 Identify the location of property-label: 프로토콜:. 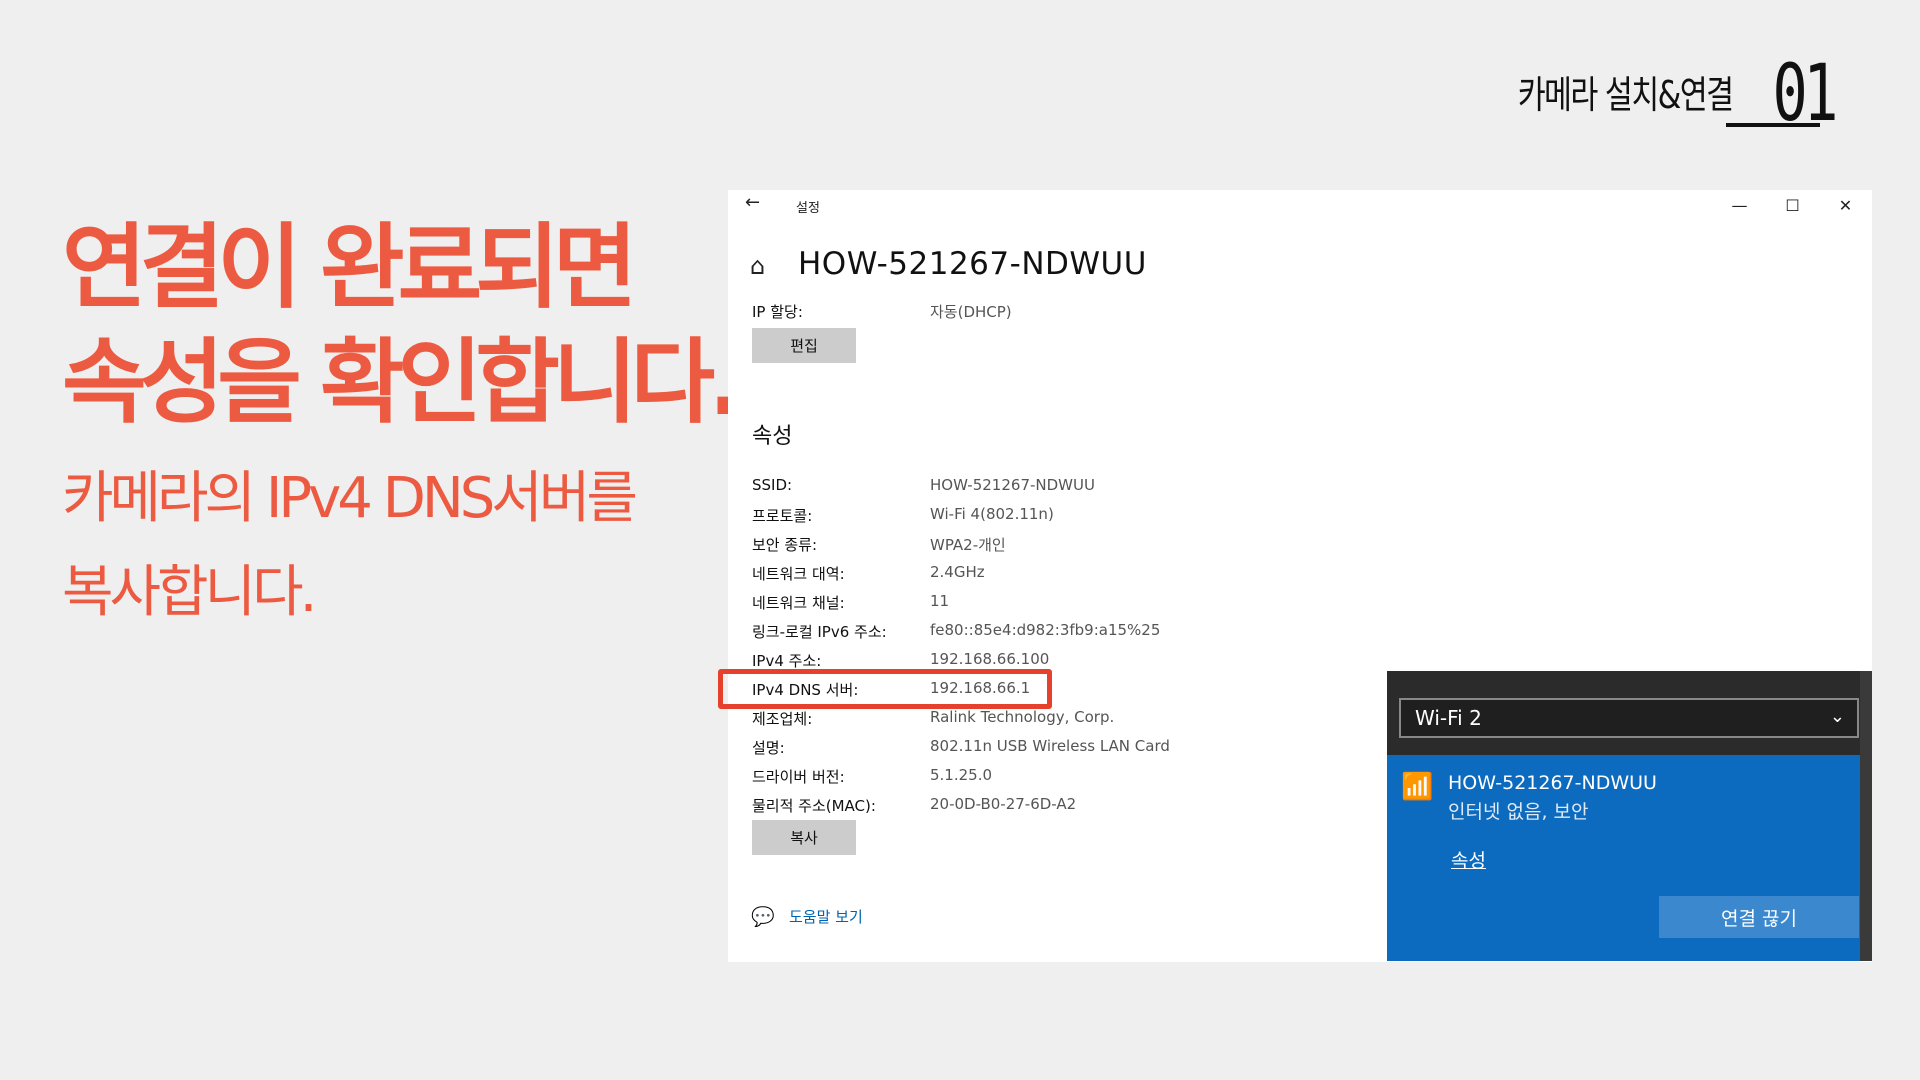
(782, 516).